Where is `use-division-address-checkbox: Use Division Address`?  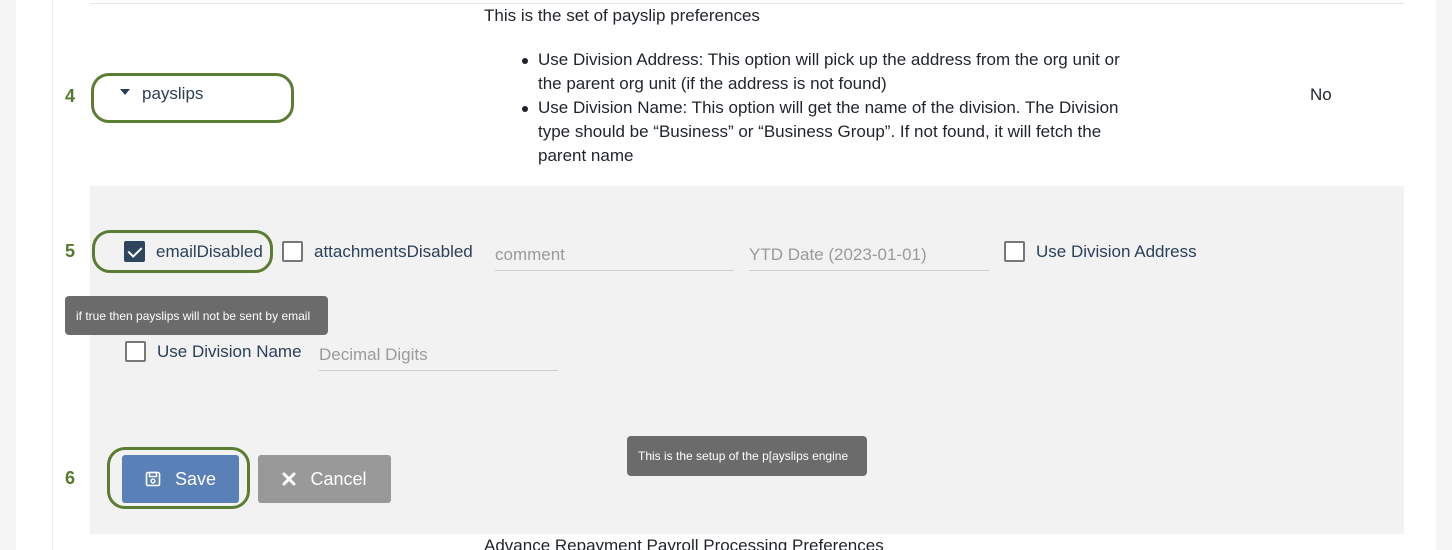
use-division-address-checkbox: Use Division Address is located at coordinates (1100, 251).